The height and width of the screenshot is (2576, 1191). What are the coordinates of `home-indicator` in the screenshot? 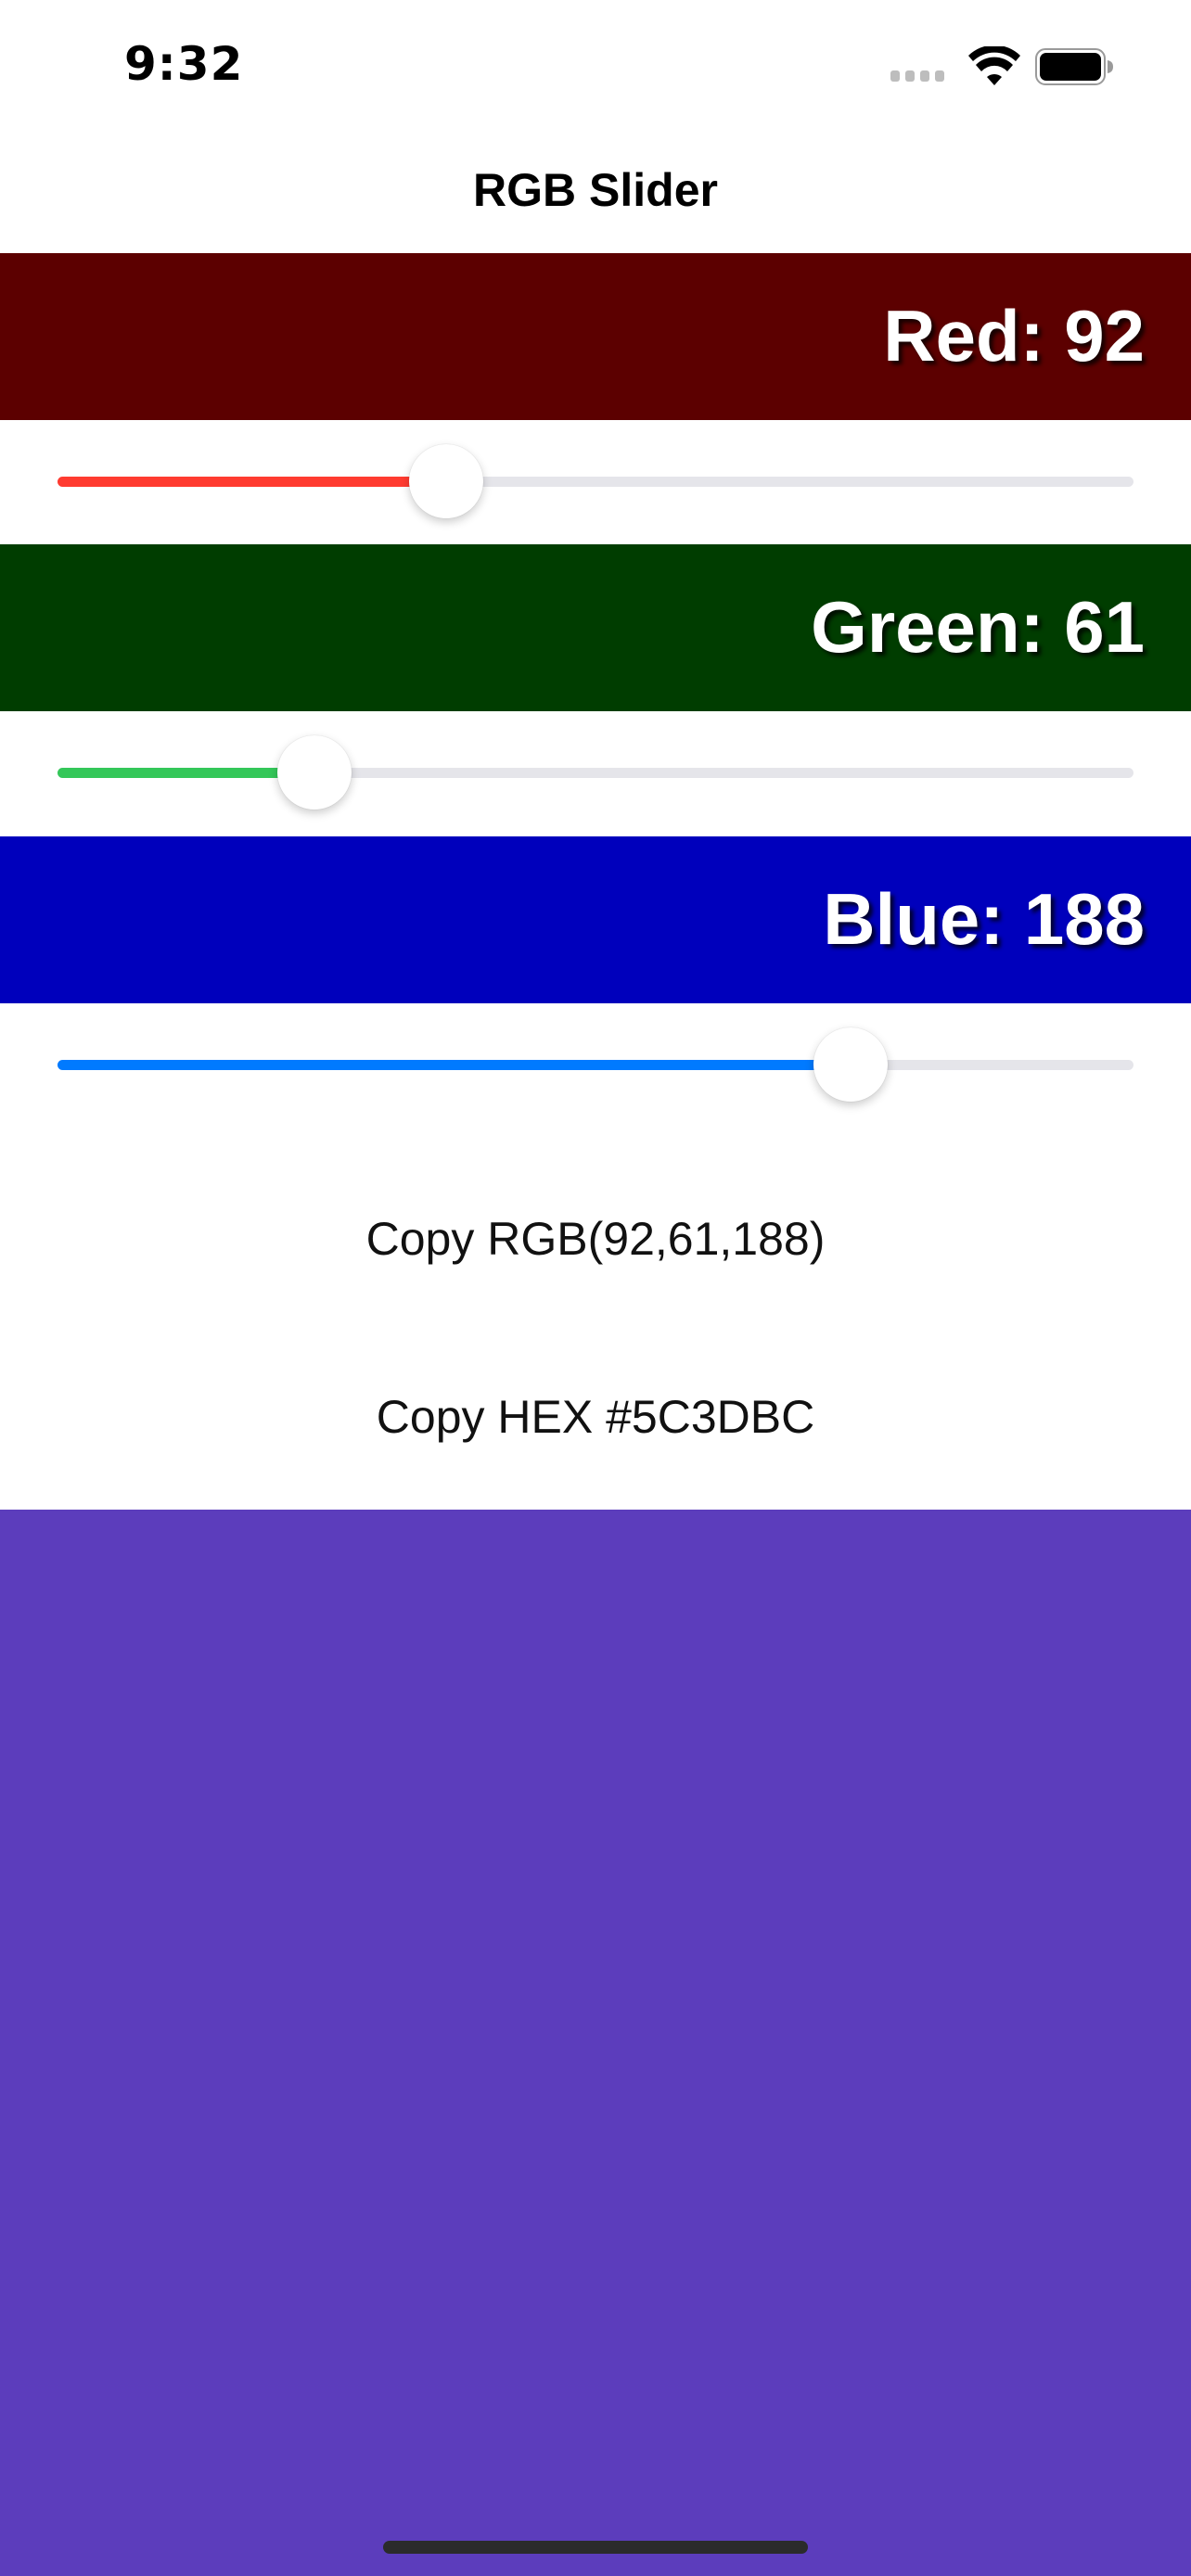 It's located at (595, 2547).